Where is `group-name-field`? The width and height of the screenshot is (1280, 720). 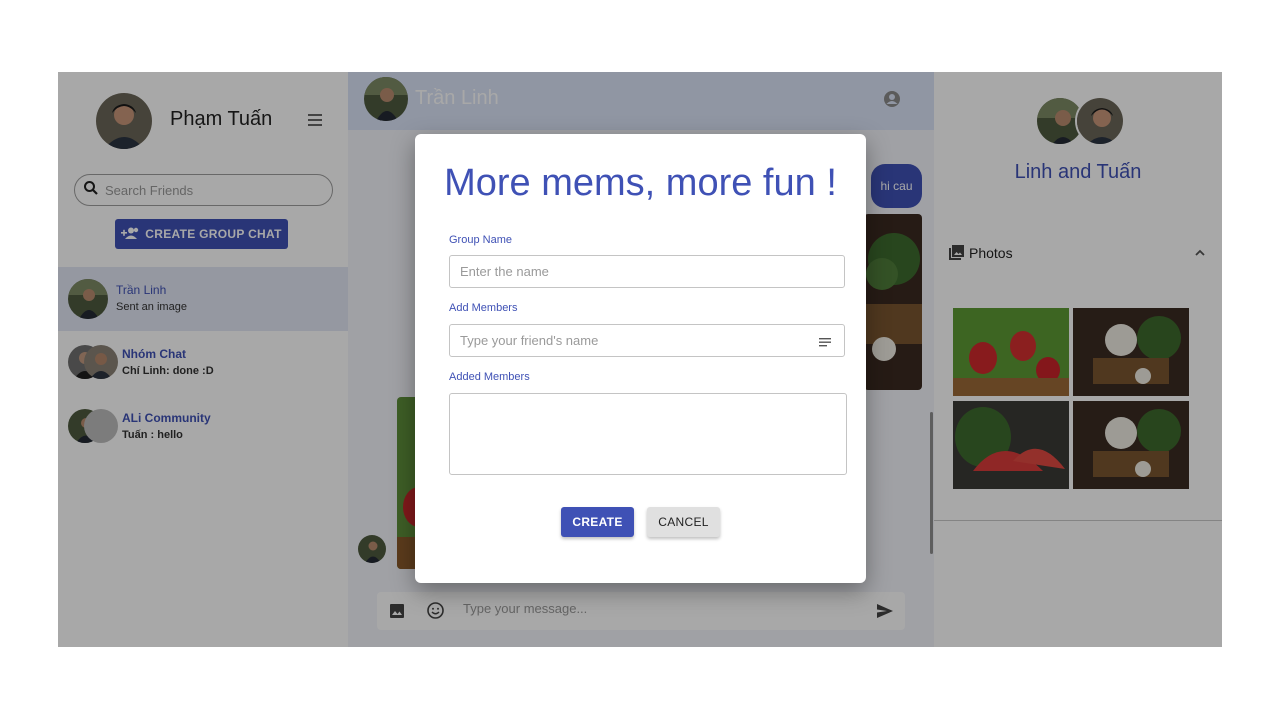 group-name-field is located at coordinates (647, 271).